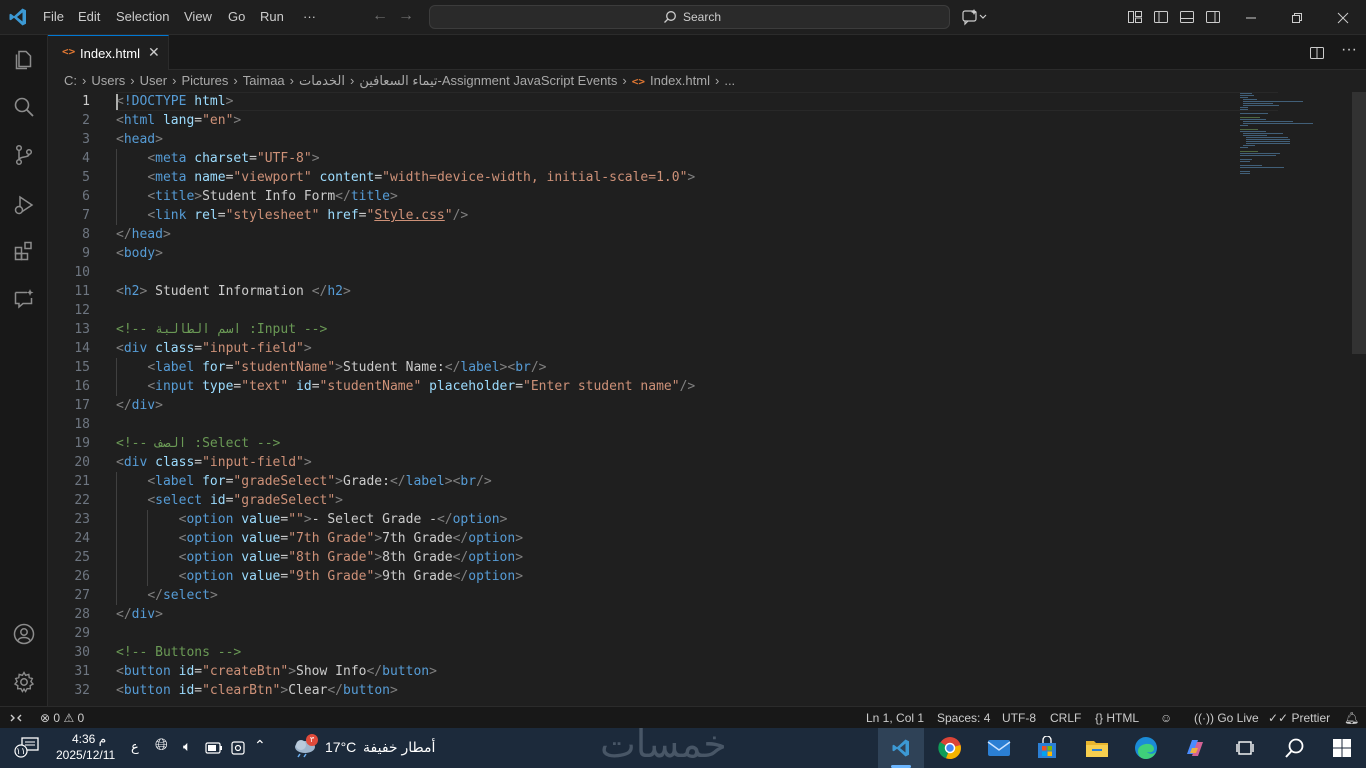  What do you see at coordinates (89, 16) in the screenshot?
I see `menu-edit: Edit` at bounding box center [89, 16].